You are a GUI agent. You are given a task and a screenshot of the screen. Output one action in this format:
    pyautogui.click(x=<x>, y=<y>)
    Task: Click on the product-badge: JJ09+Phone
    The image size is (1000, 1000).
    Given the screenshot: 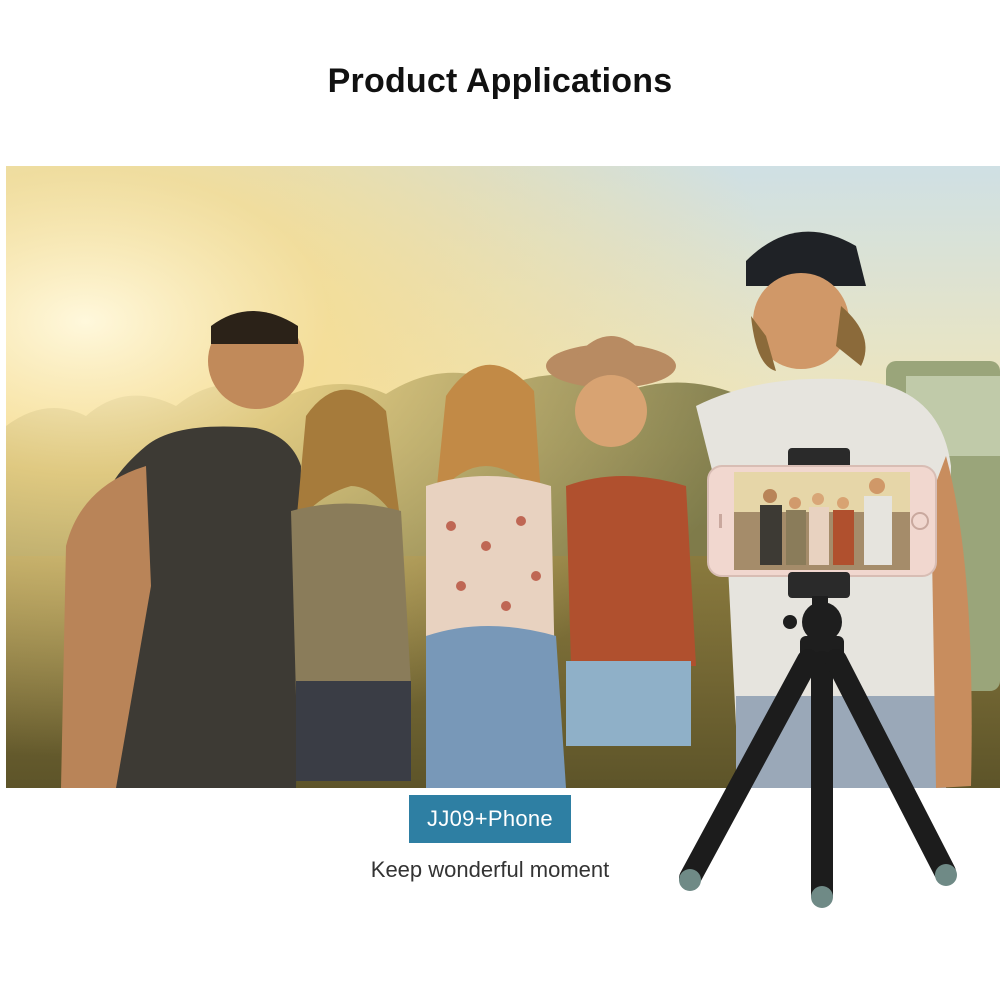 What is the action you would take?
    pyautogui.click(x=490, y=819)
    